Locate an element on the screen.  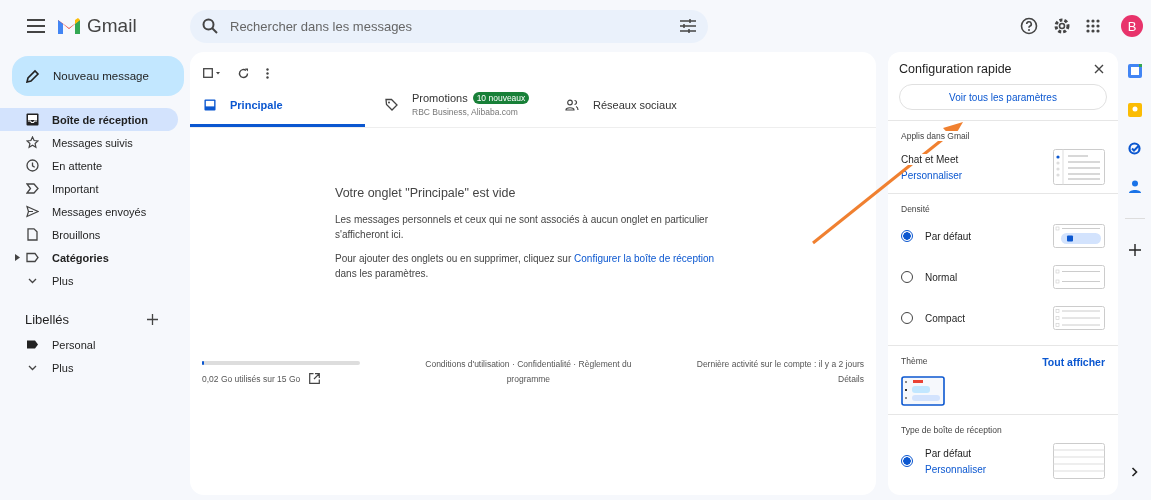
new-count-badge: 10 nouveaux is located at coordinates (501, 98).